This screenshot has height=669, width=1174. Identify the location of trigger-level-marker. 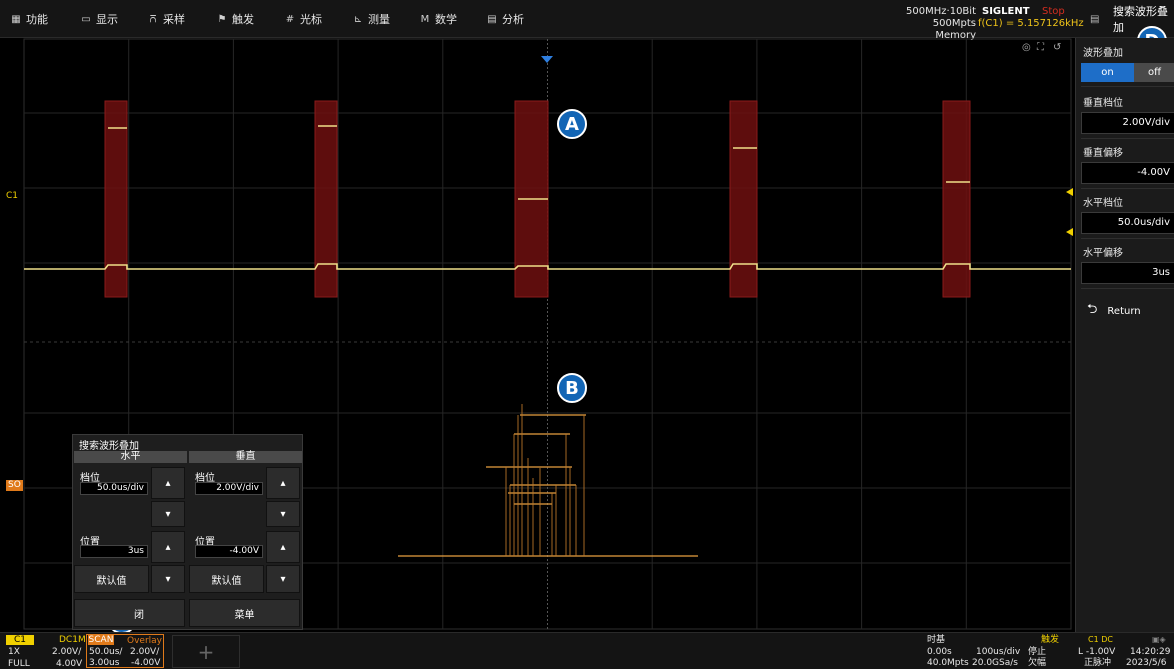
(1069, 232).